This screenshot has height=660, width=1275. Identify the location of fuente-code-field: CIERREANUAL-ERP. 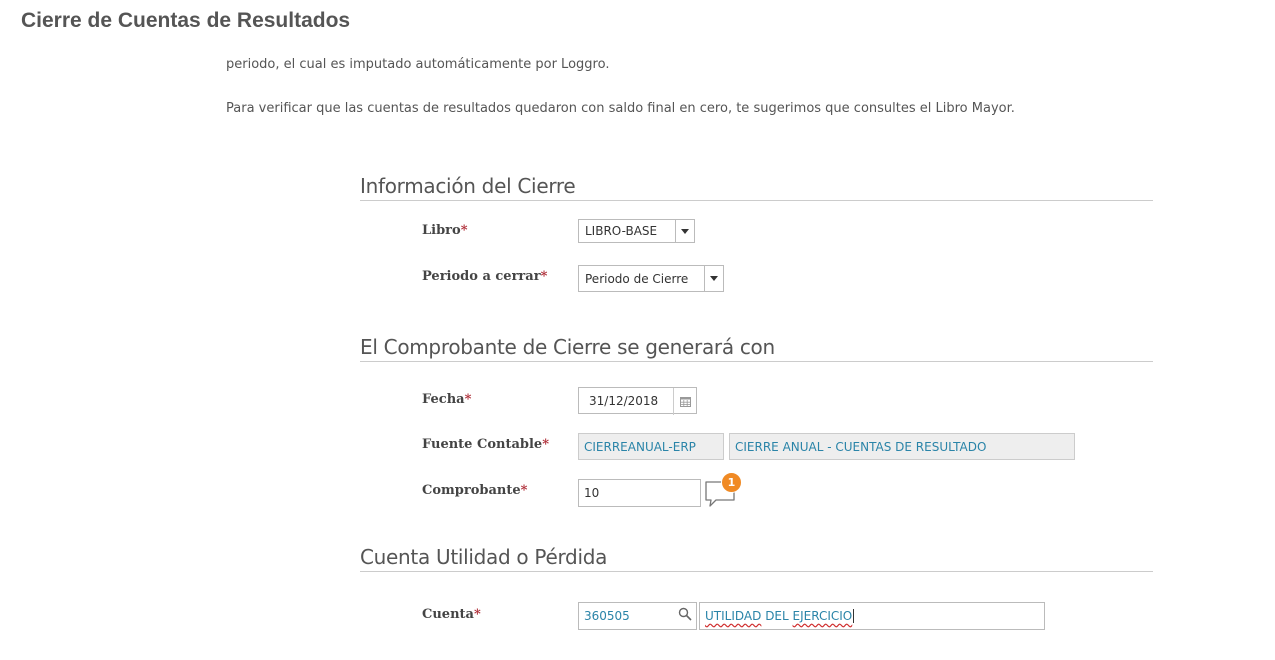
(651, 446).